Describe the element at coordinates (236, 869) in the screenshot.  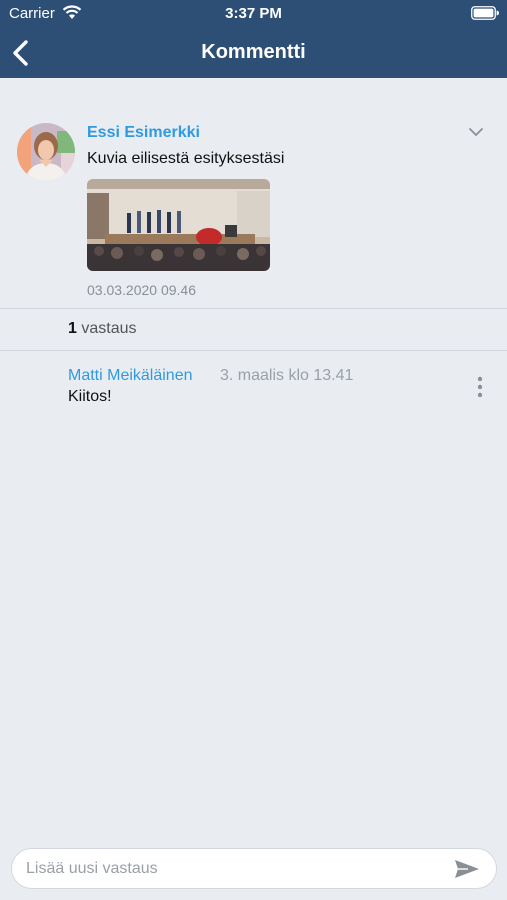
I see `reply-input` at that location.